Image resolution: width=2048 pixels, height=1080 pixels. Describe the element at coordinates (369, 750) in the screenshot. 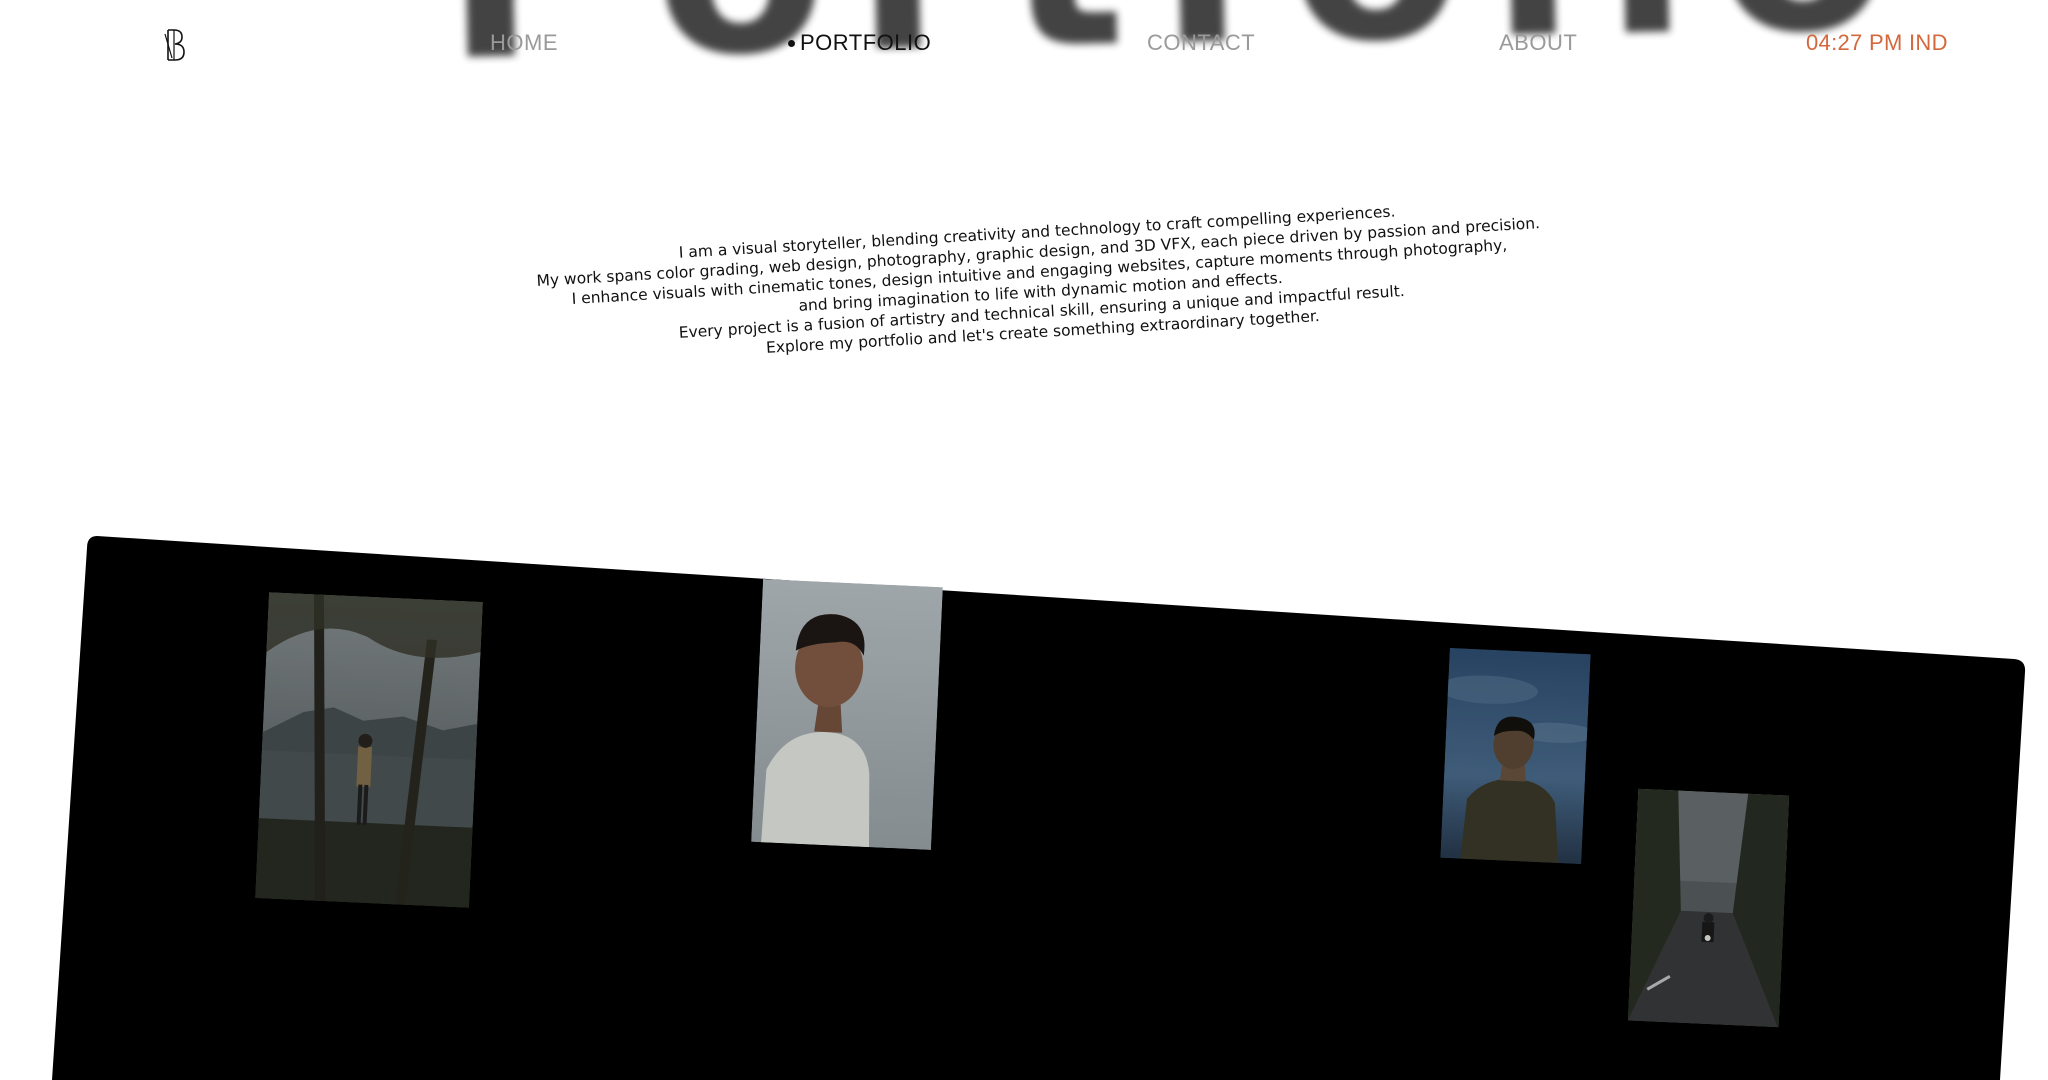

I see `gallery-photo-lake` at that location.